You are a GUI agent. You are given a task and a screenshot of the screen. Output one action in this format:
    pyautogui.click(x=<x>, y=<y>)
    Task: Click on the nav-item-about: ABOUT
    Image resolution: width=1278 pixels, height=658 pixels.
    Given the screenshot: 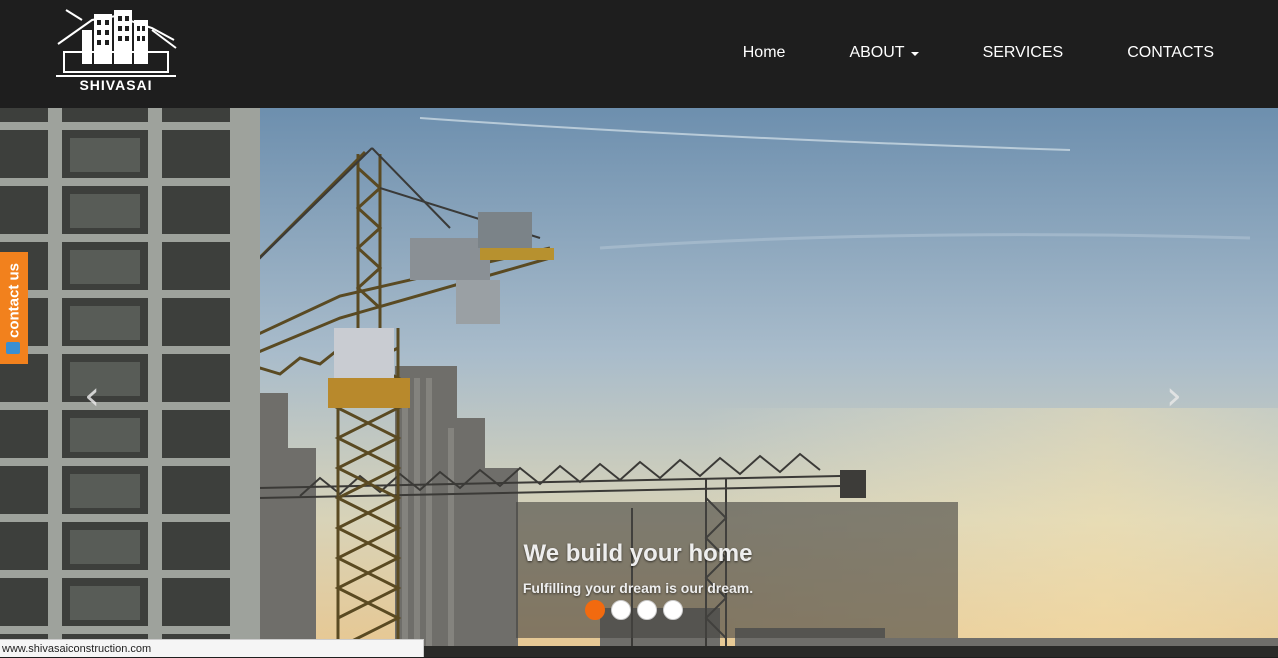 What is the action you would take?
    pyautogui.click(x=883, y=53)
    